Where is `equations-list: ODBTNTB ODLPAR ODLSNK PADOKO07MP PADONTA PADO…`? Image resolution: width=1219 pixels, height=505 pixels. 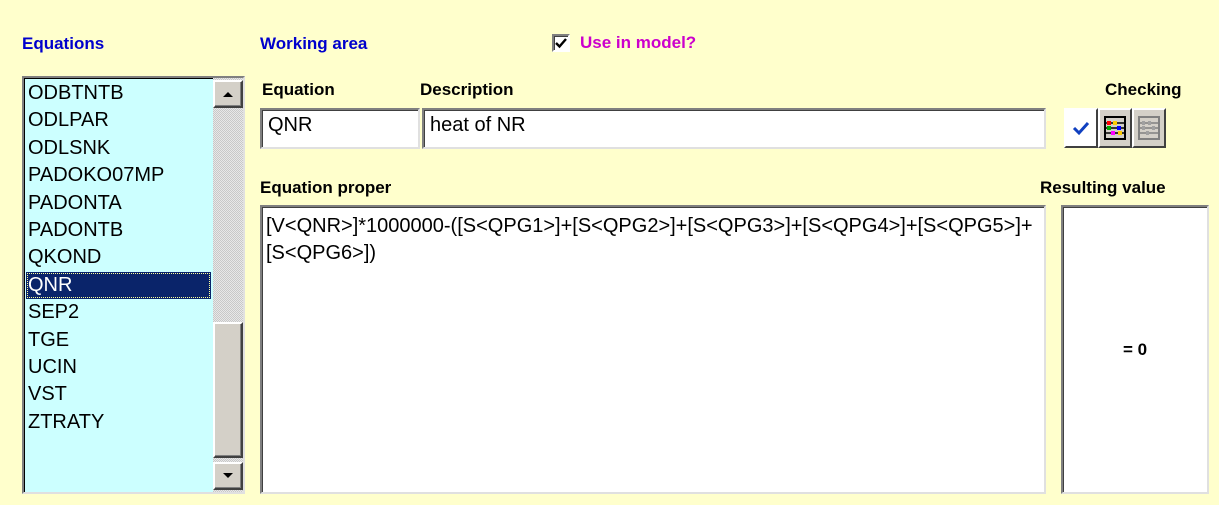
equations-list: ODBTNTB ODLPAR ODLSNK PADOKO07MP PADONTA PADO… is located at coordinates (118, 258).